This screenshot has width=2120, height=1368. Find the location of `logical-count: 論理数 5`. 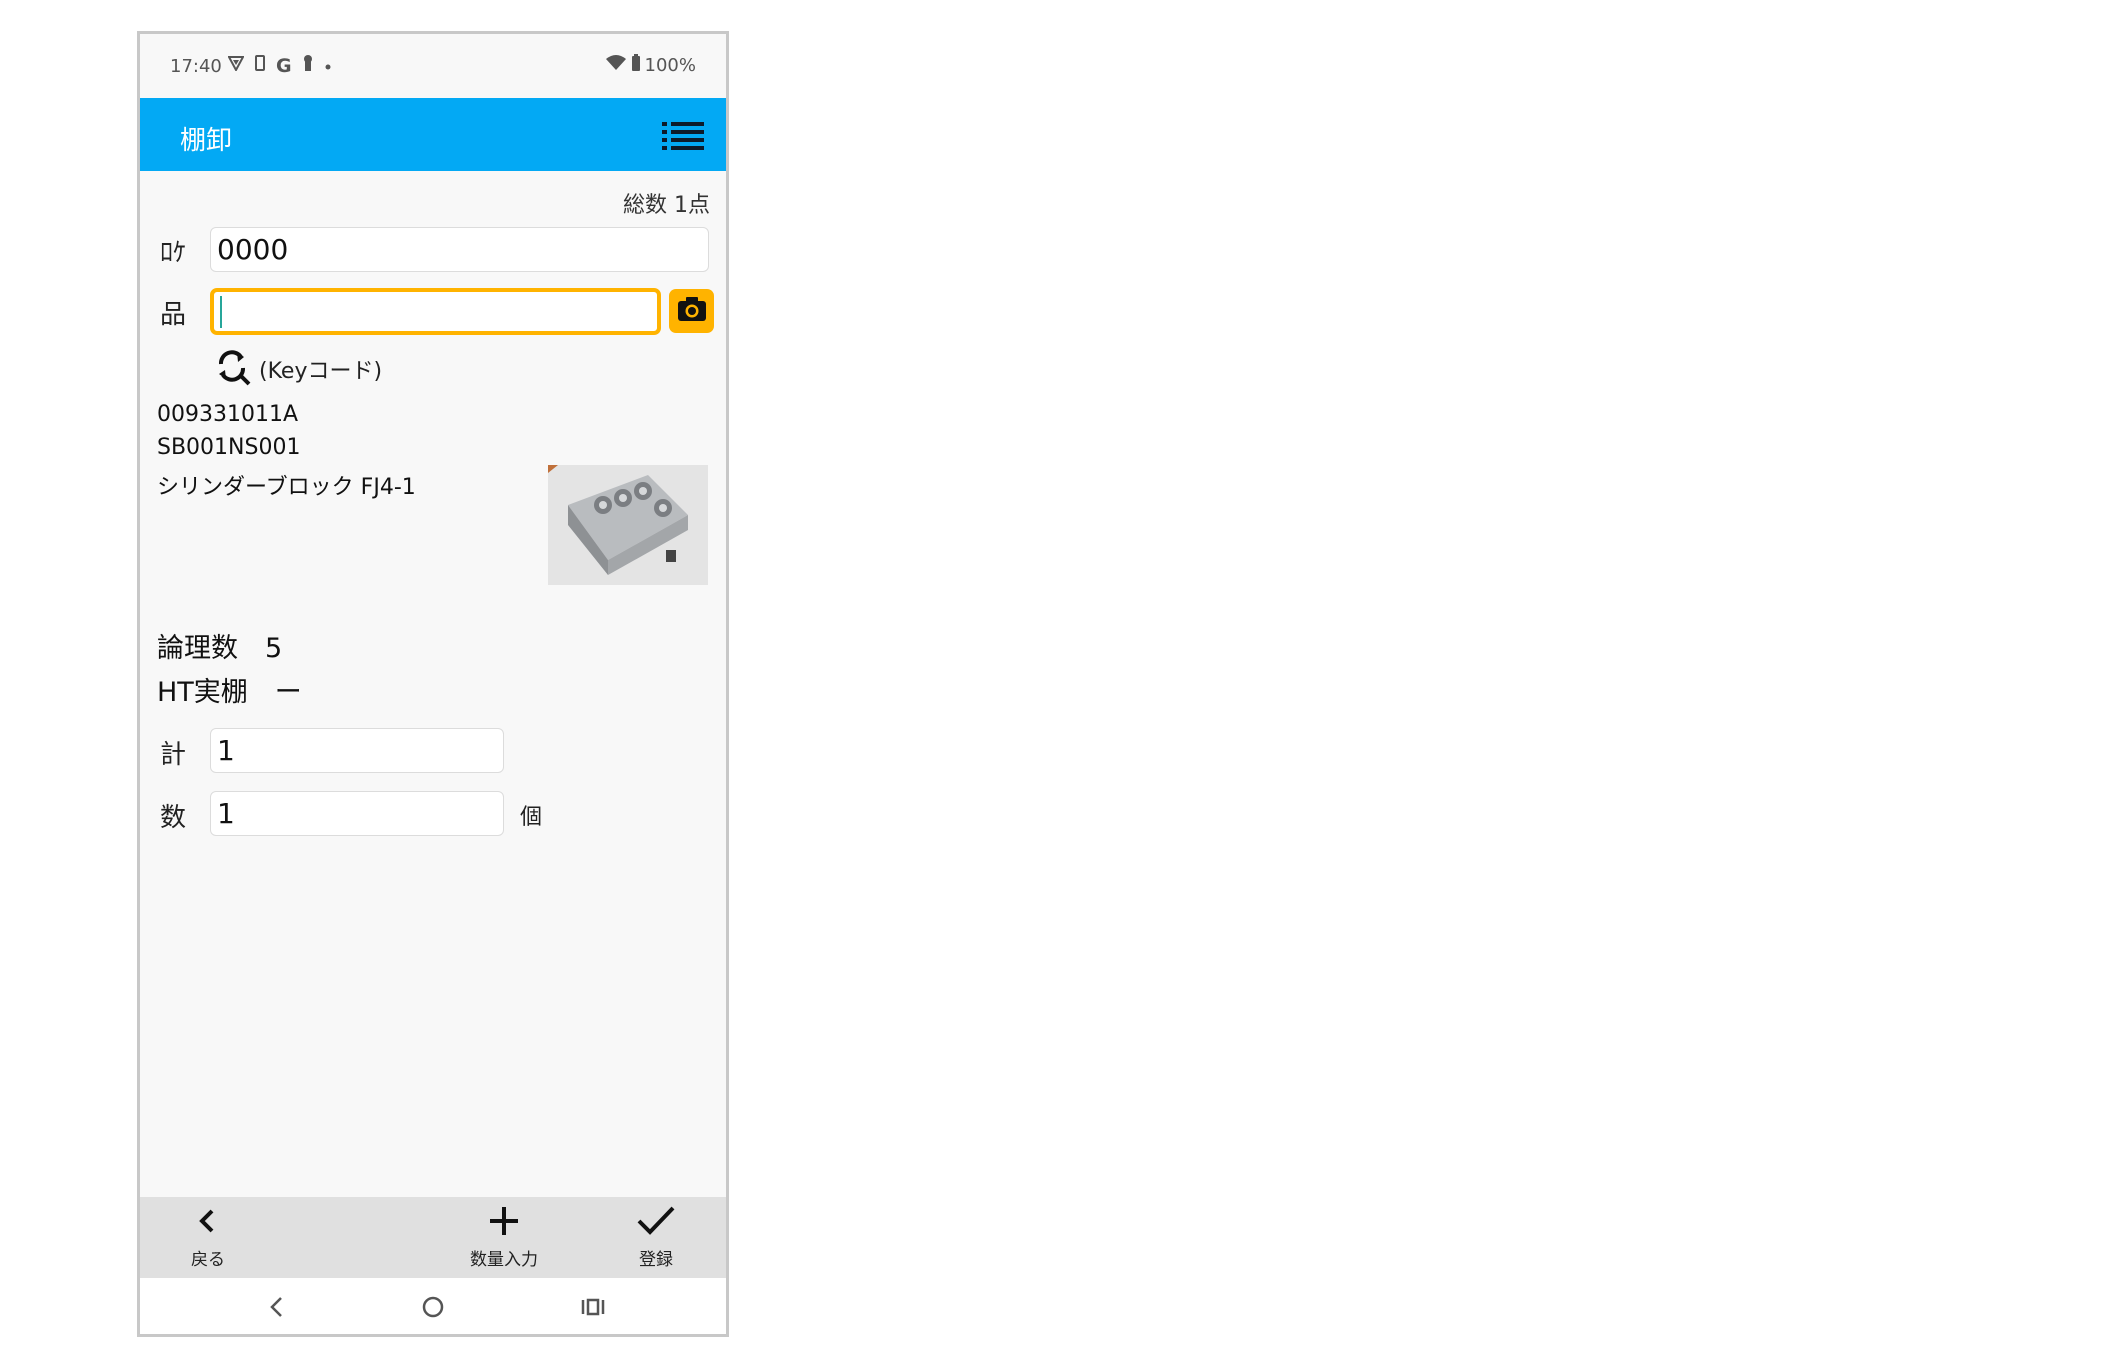

logical-count: 論理数 5 is located at coordinates (220, 648).